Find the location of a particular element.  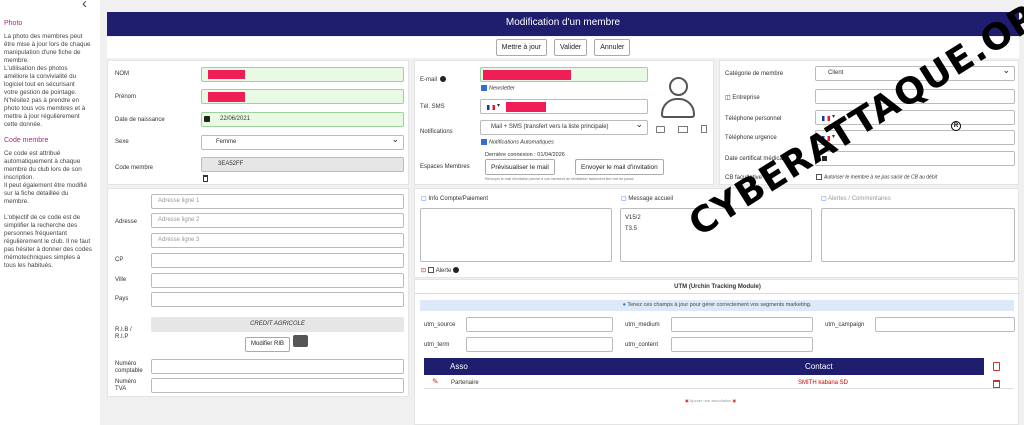

help-line: mettre à jour régulièrement is located at coordinates (42, 116).